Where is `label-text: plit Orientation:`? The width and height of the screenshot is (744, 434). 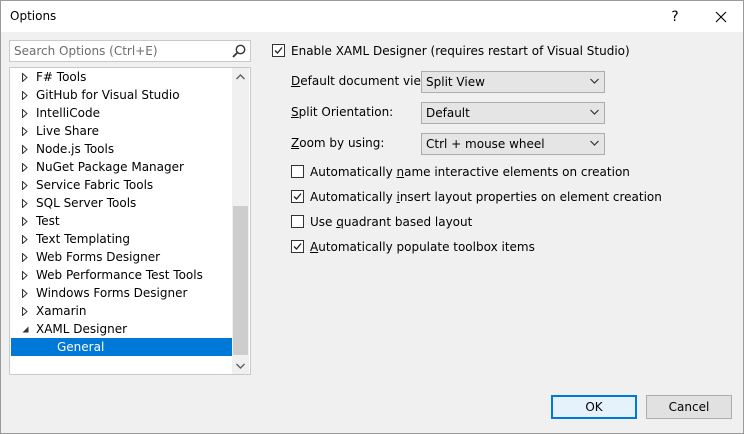 label-text: plit Orientation: is located at coordinates (346, 112).